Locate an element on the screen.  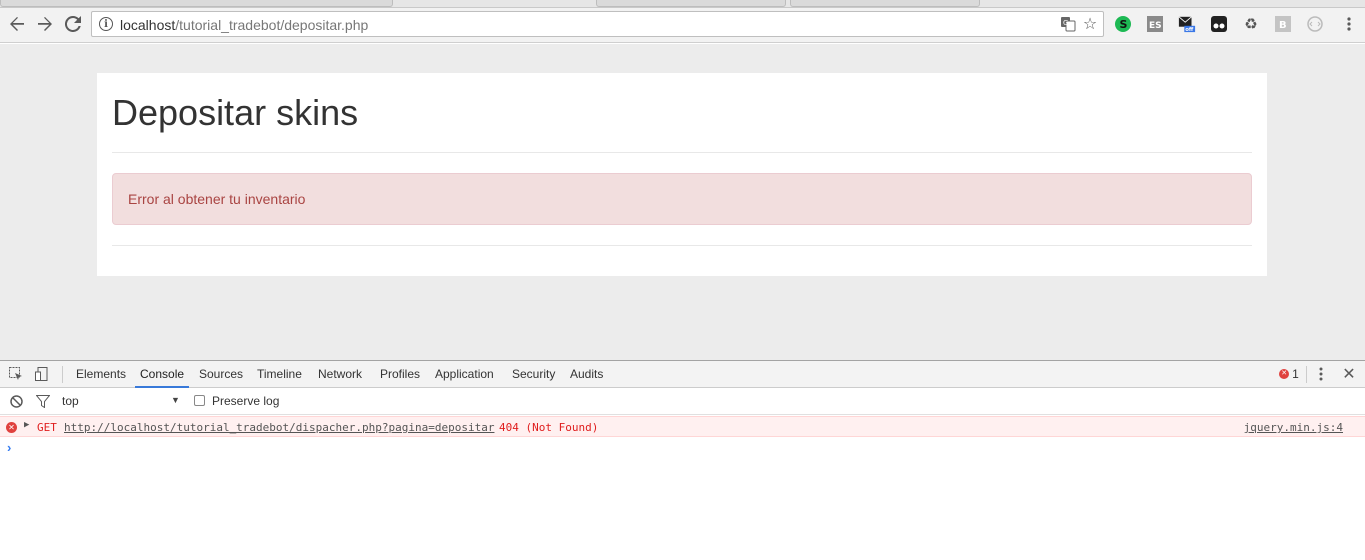
tab-sources: Sources is located at coordinates (221, 374).